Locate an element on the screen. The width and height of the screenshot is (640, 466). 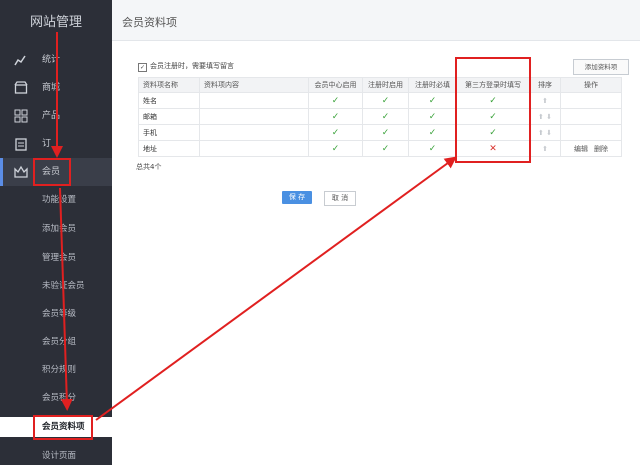
page-title: 会员资料项 is located at coordinates (149, 22).